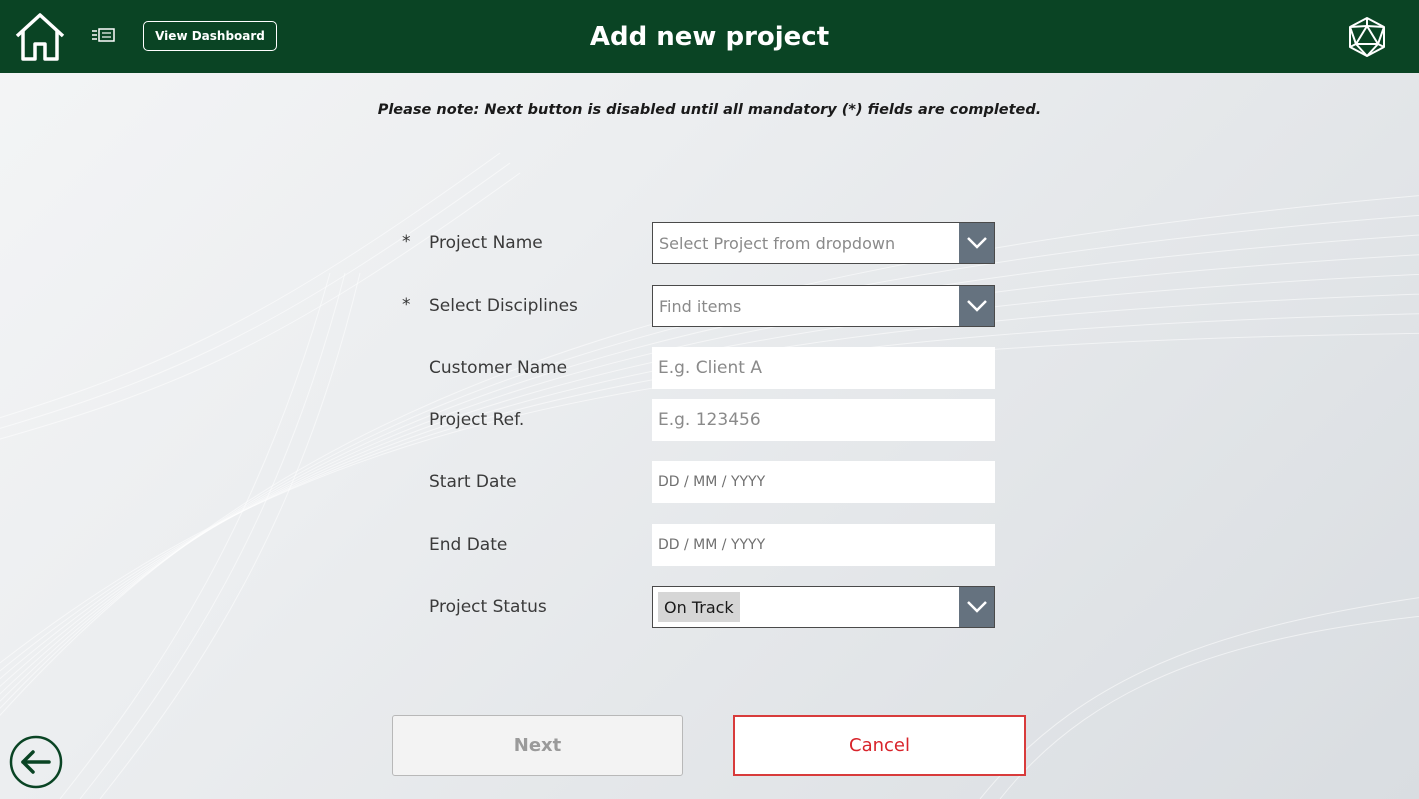  I want to click on view-dashboard-button: View Dashboard, so click(210, 36).